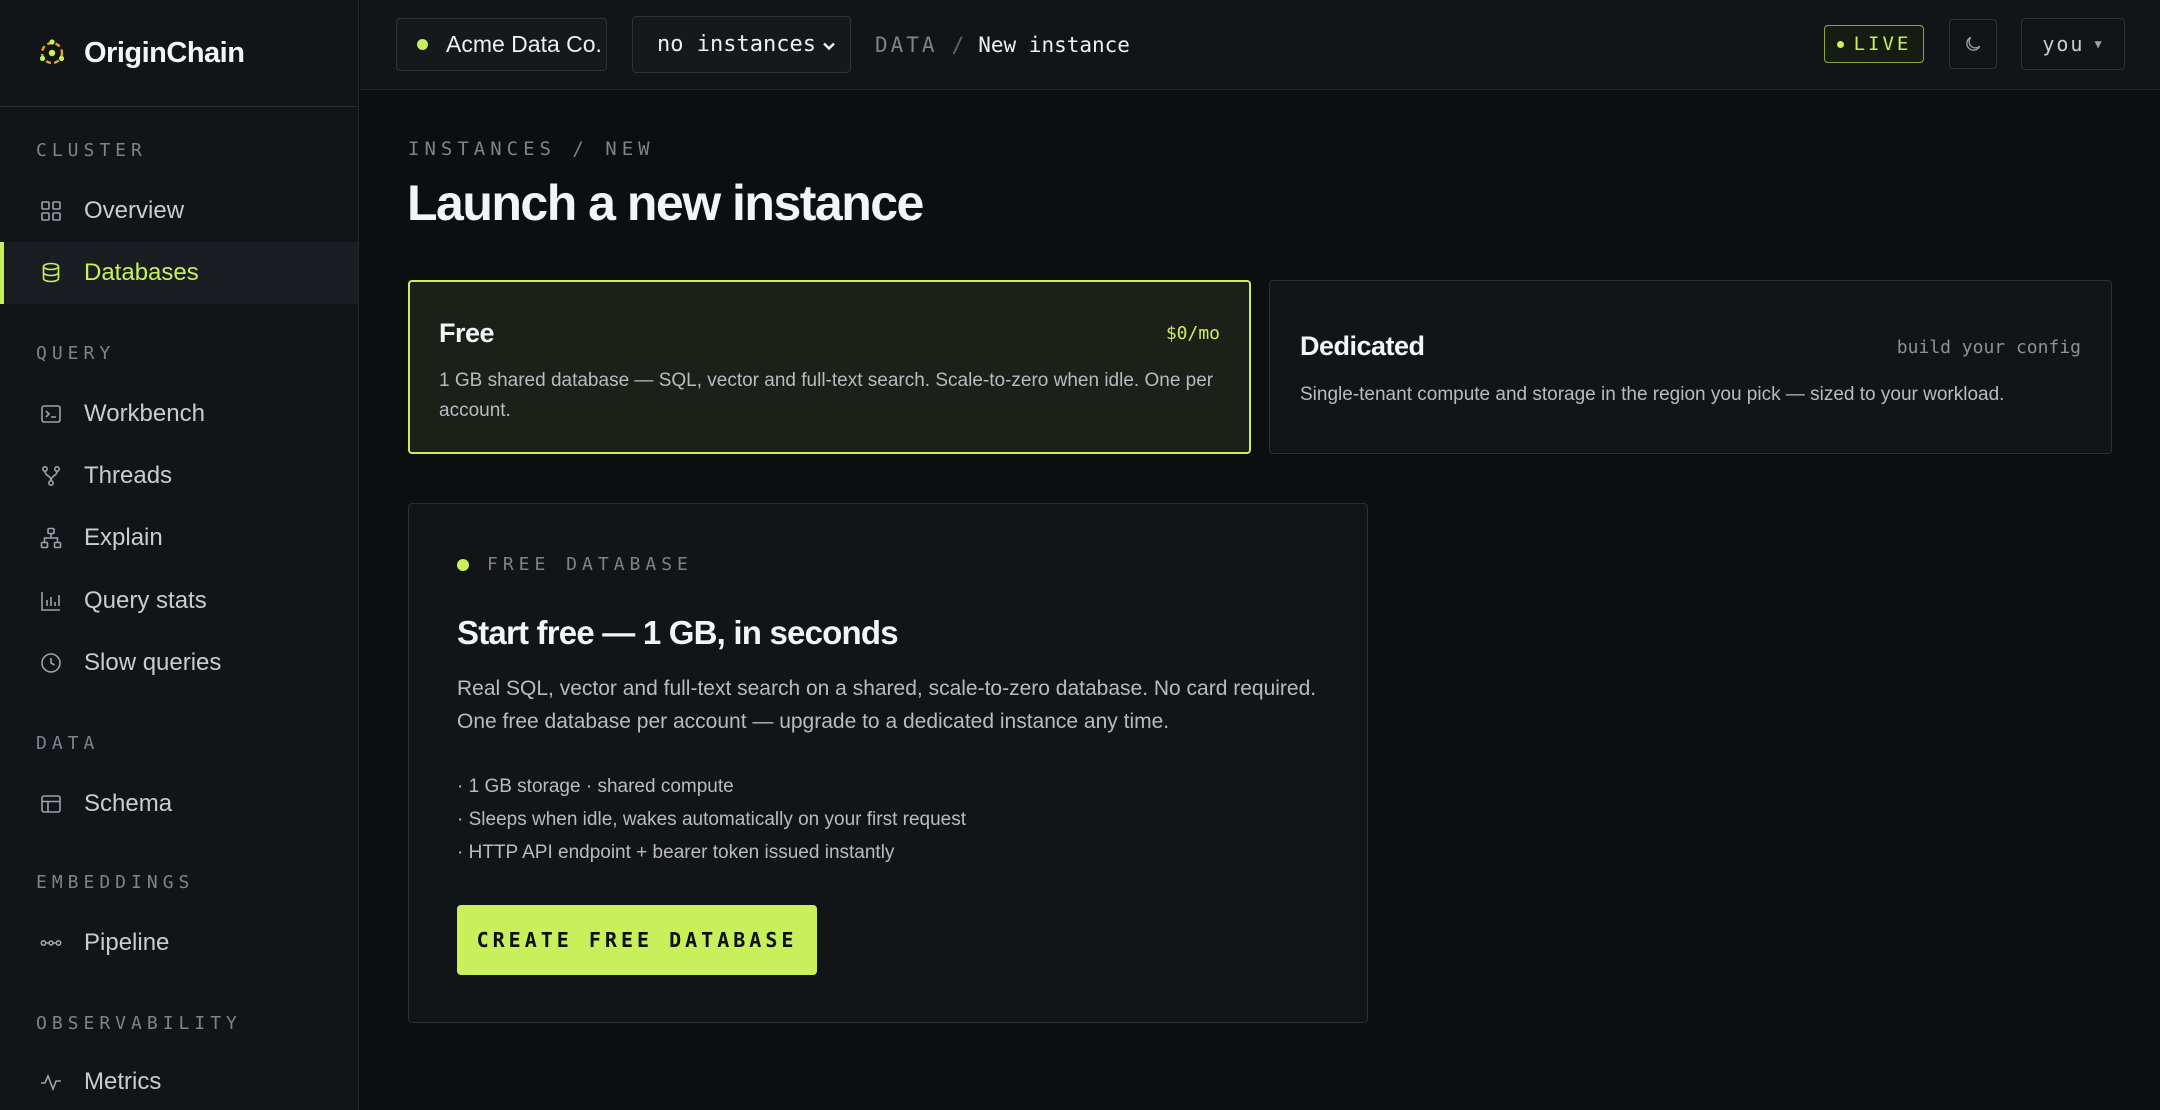 The height and width of the screenshot is (1110, 2160). I want to click on sidebar-item-threads: Threads, so click(179, 476).